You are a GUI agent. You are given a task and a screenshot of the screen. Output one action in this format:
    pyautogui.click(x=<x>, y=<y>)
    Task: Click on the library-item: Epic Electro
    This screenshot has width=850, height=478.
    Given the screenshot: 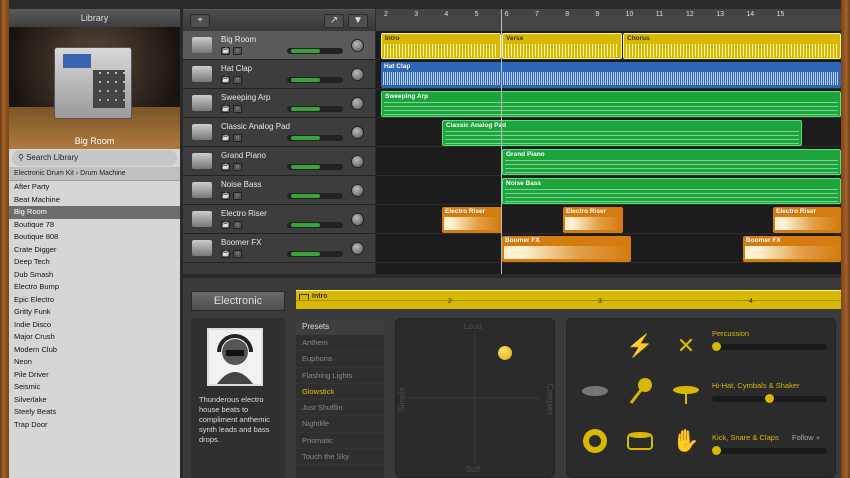 What is the action you would take?
    pyautogui.click(x=94, y=300)
    